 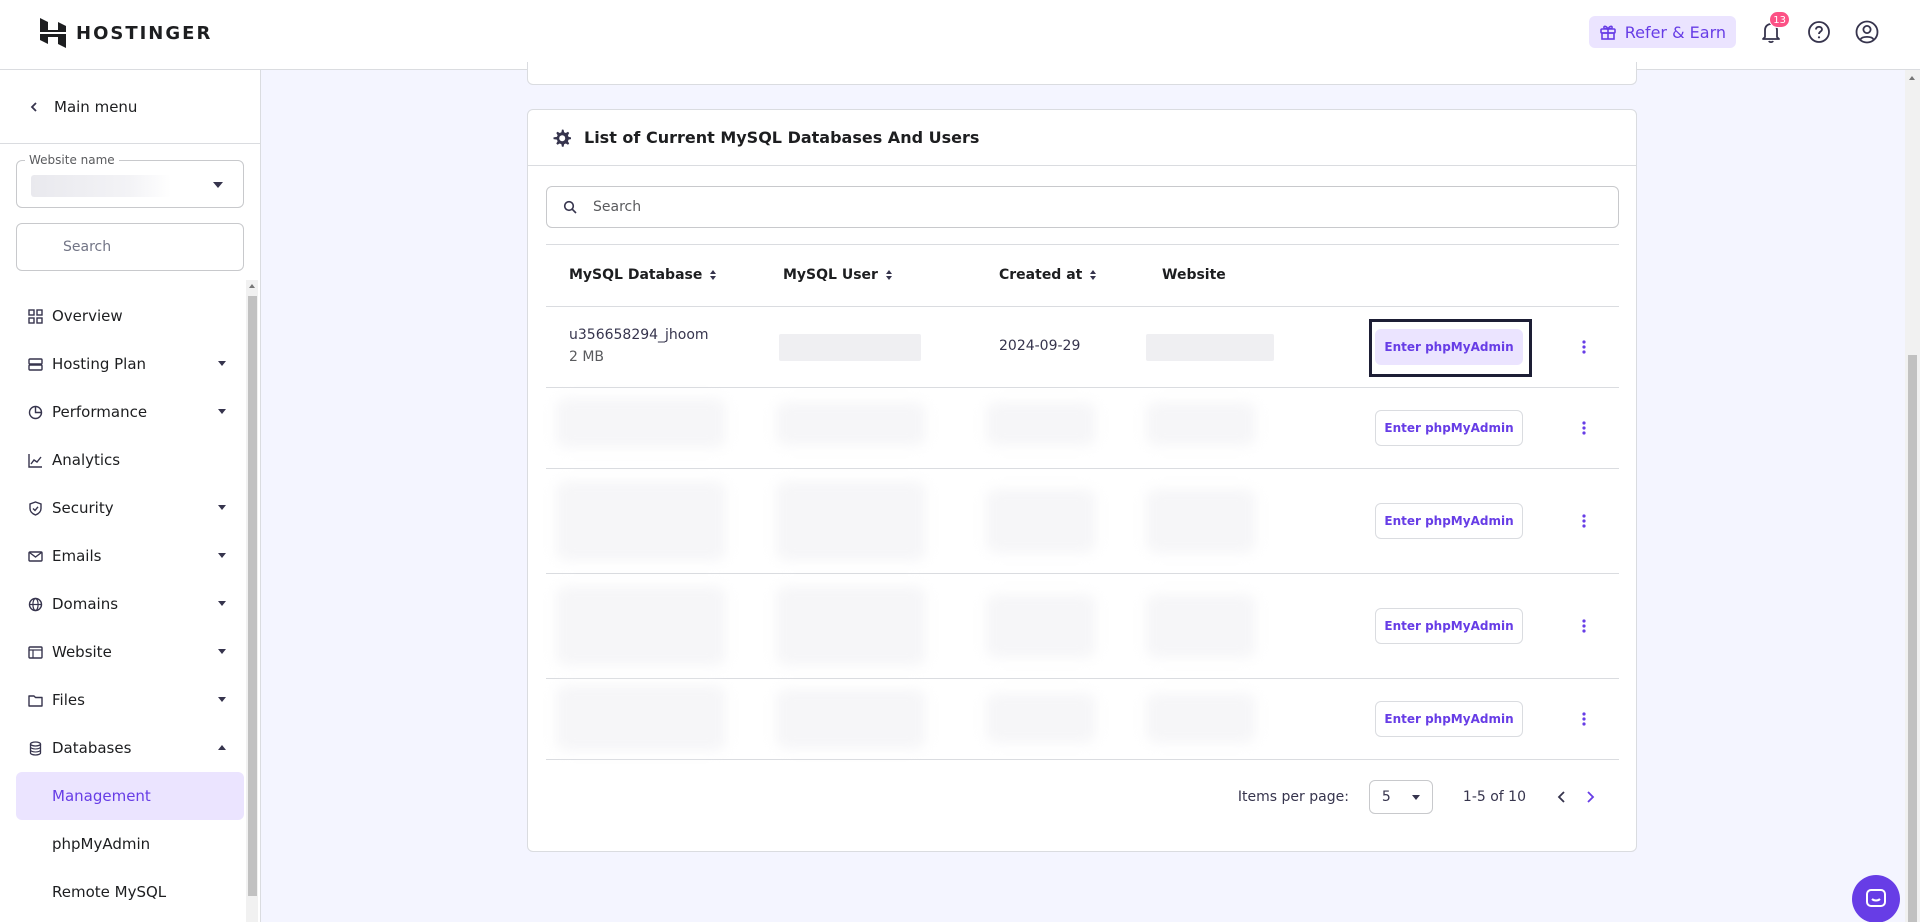 I want to click on table-search-input: Search, so click(x=1082, y=207).